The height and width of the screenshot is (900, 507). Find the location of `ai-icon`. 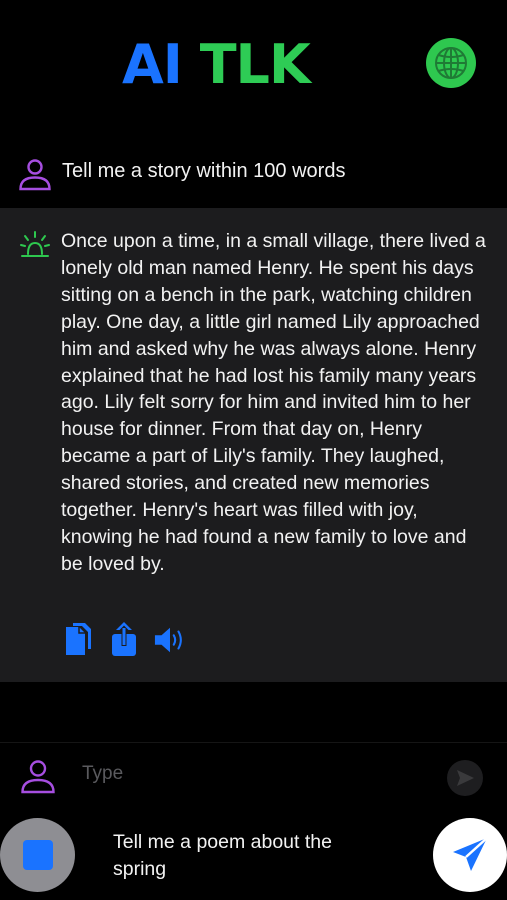

ai-icon is located at coordinates (35, 244).